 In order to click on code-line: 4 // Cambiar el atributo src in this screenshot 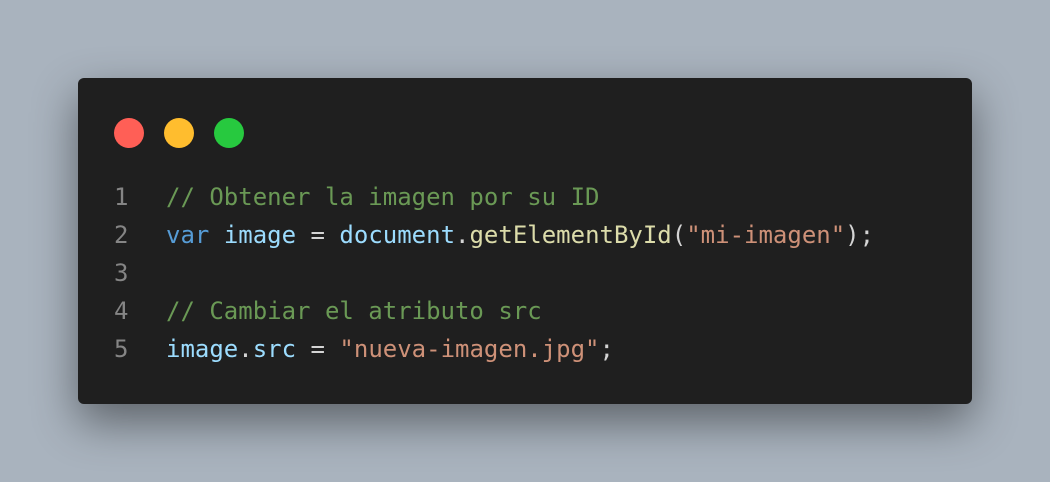, I will do `click(494, 311)`.